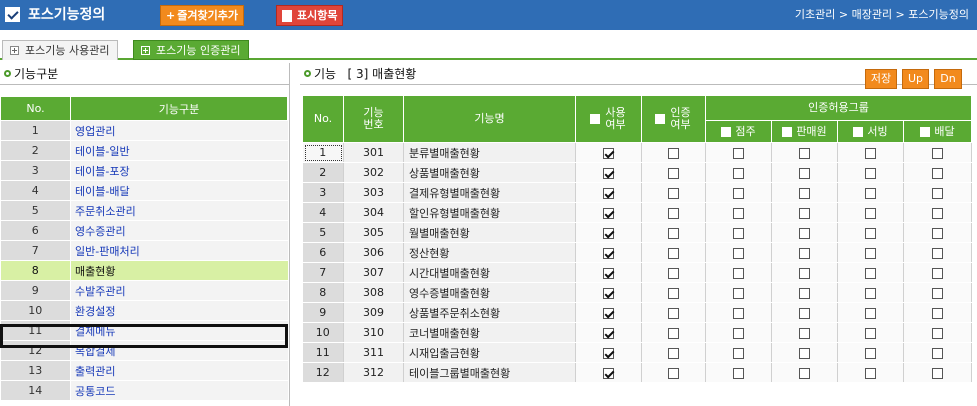  I want to click on tab-pos-auth: 포스기능 인증관리, so click(191, 50).